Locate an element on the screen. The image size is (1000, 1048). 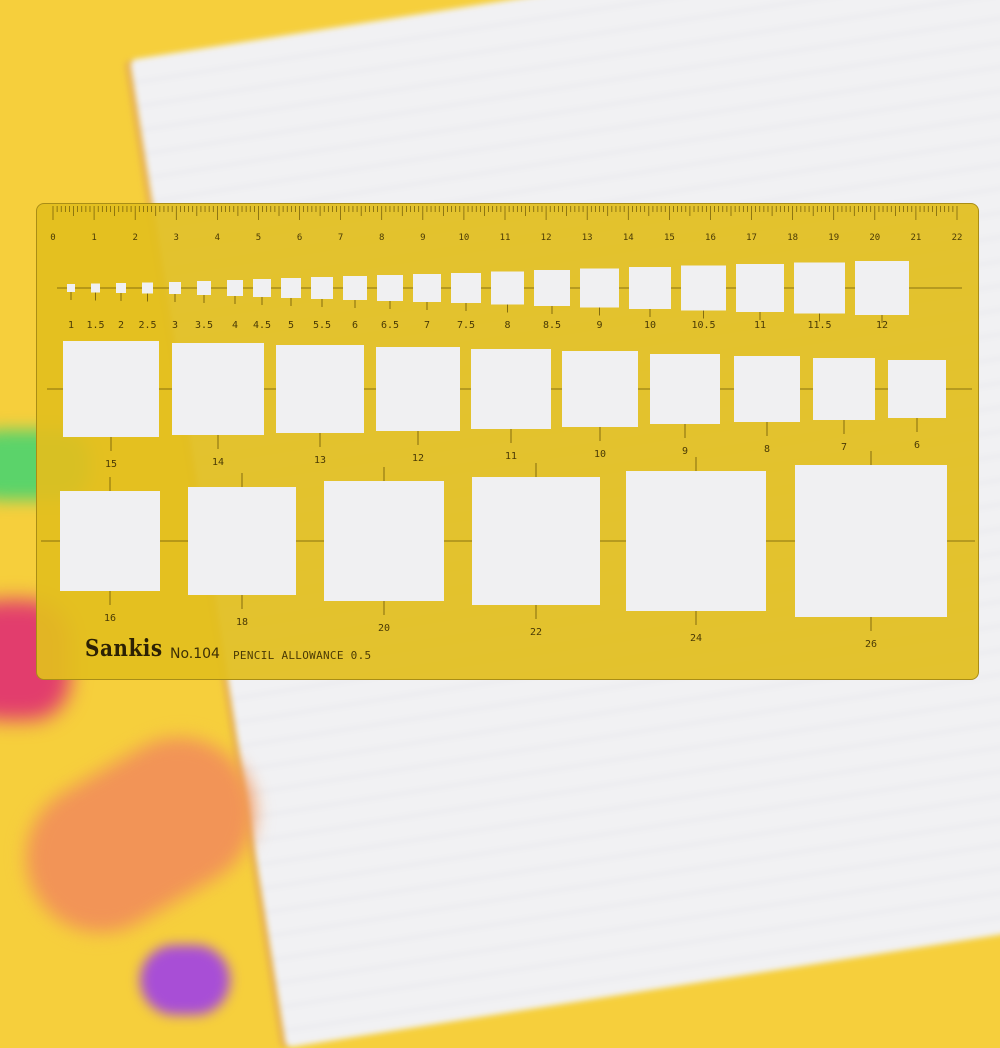
ruler-number: 11 is located at coordinates (505, 238).